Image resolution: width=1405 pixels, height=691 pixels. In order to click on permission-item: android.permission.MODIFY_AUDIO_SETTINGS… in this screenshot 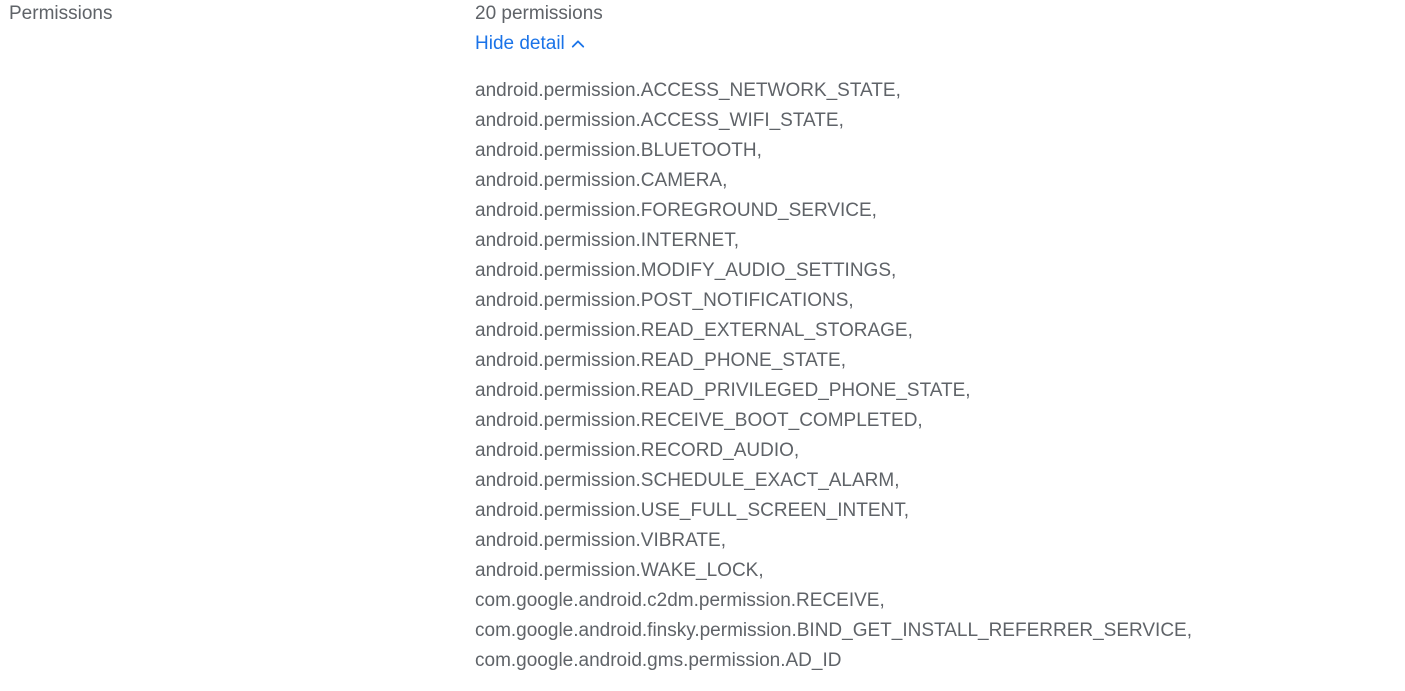, I will do `click(686, 270)`.